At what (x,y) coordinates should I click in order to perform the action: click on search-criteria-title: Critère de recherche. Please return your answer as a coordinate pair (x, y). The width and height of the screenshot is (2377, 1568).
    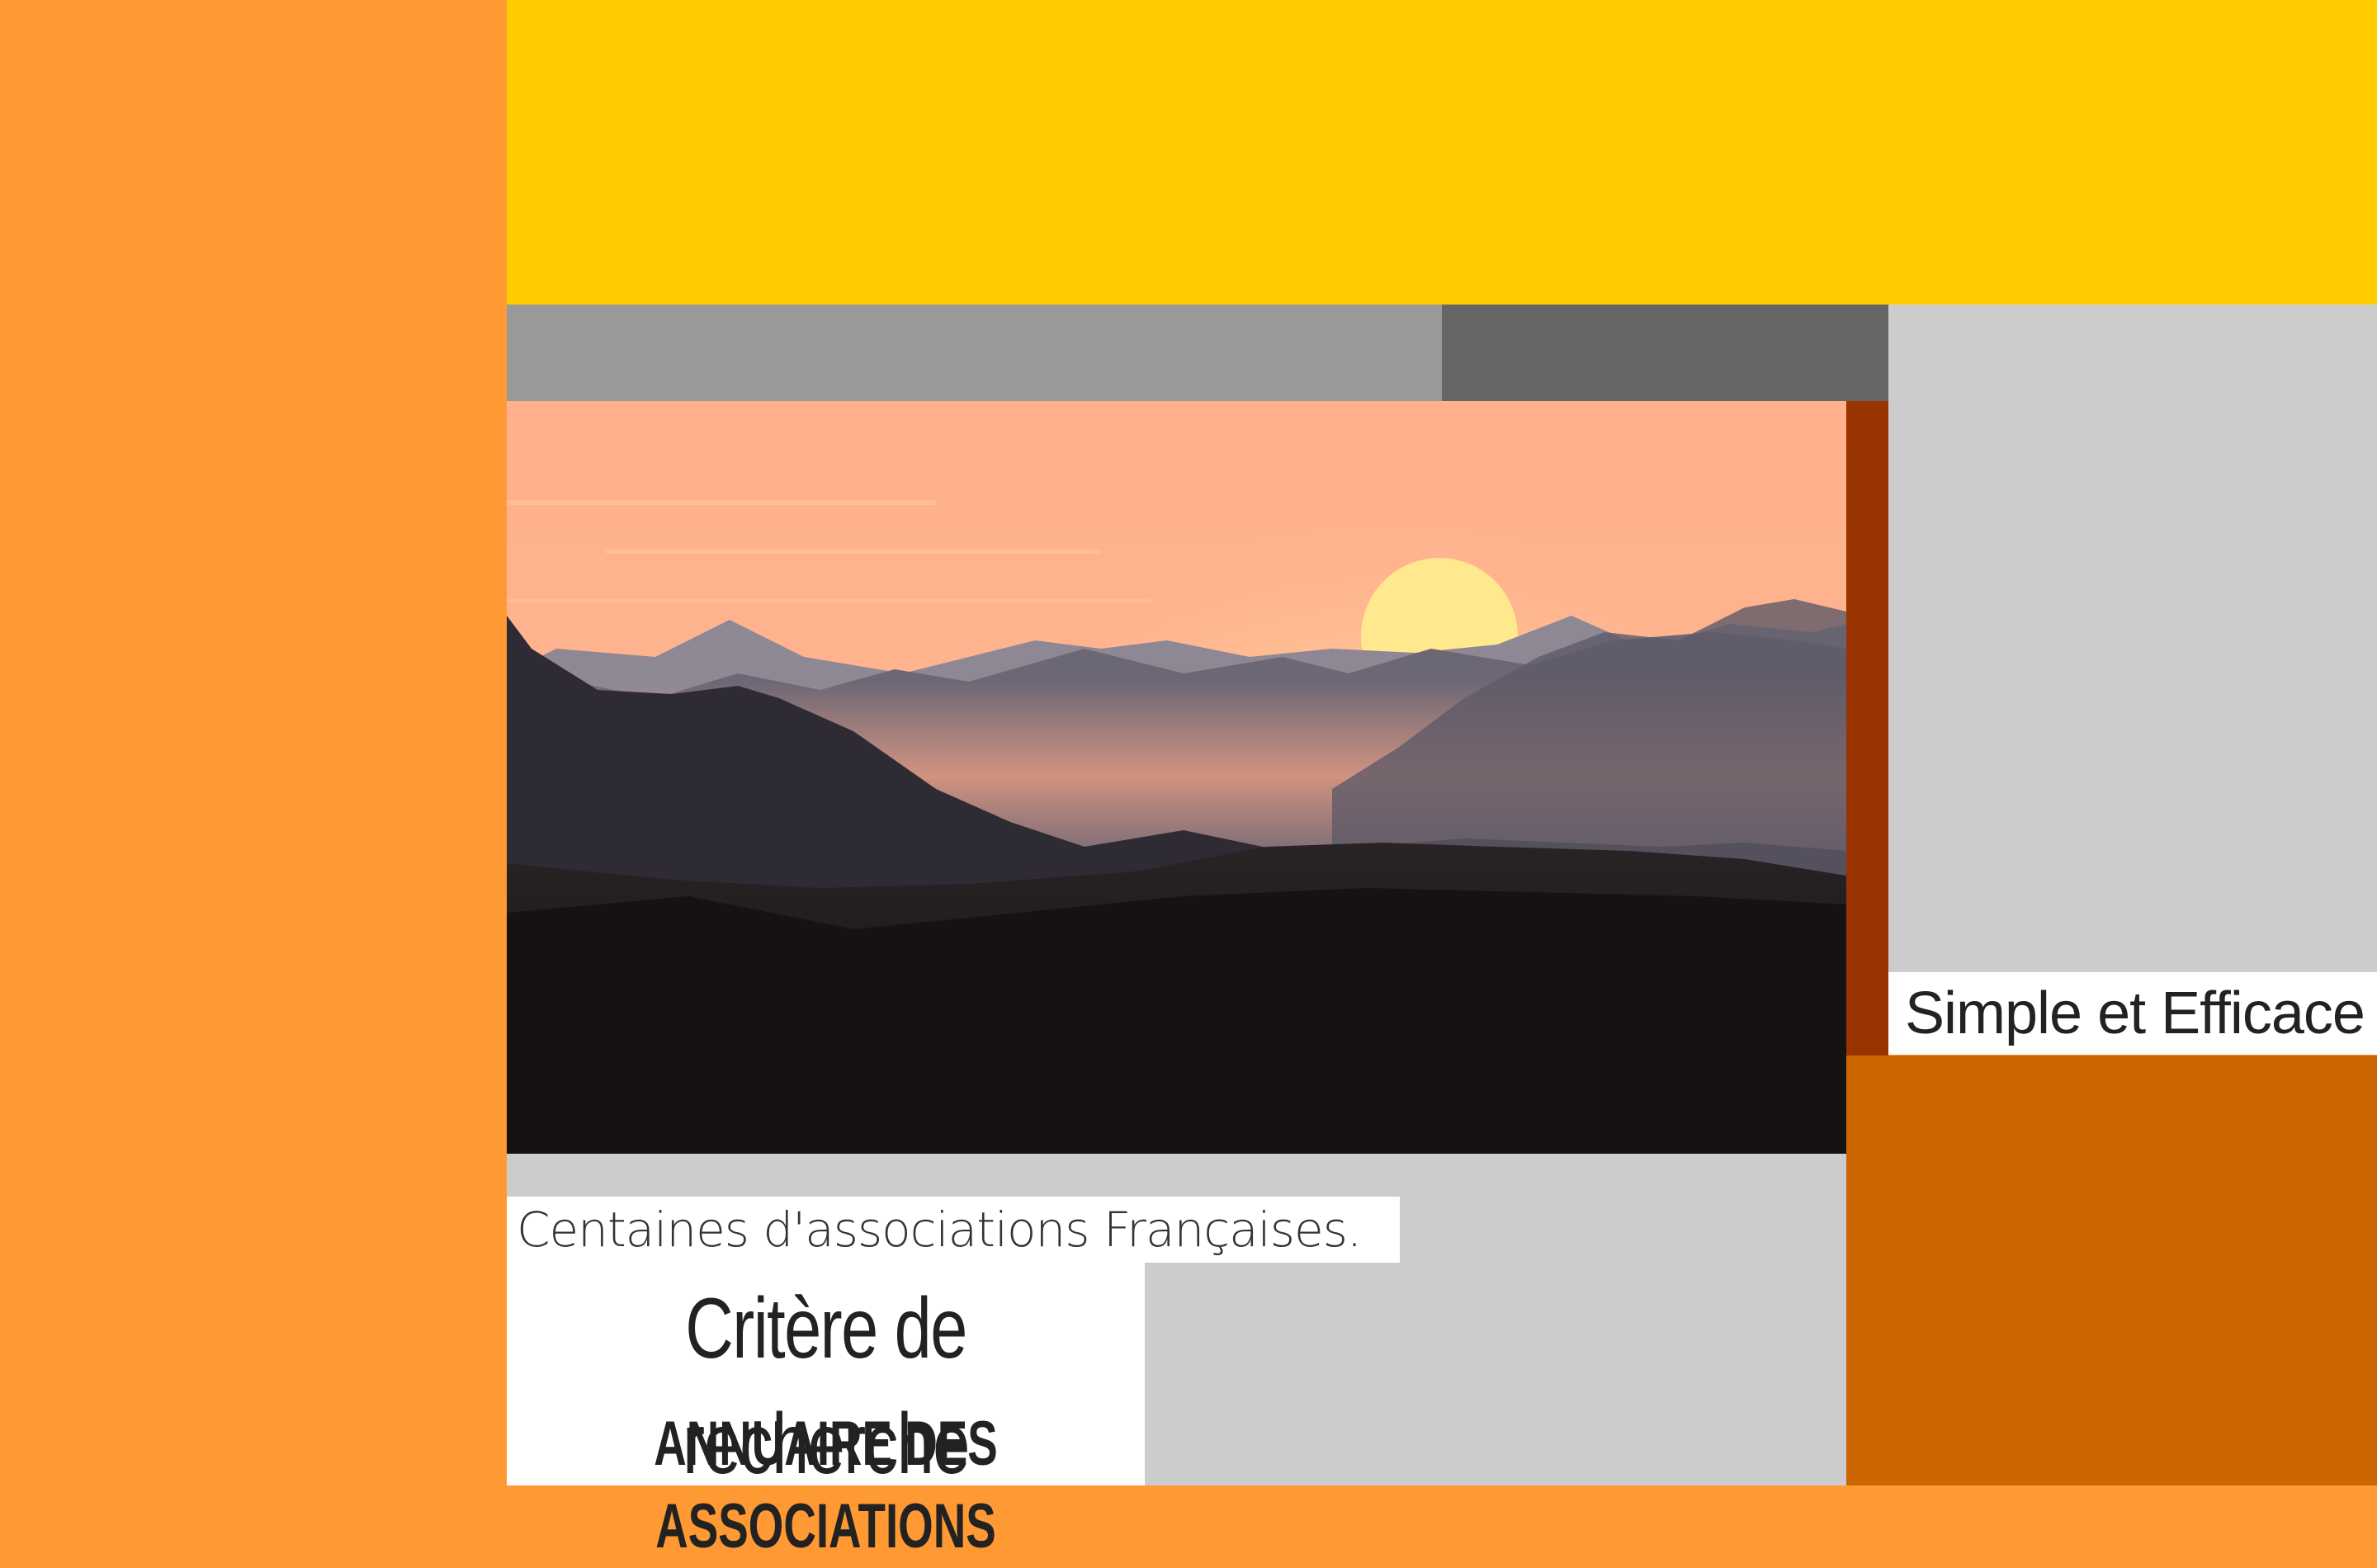
    Looking at the image, I should click on (826, 1386).